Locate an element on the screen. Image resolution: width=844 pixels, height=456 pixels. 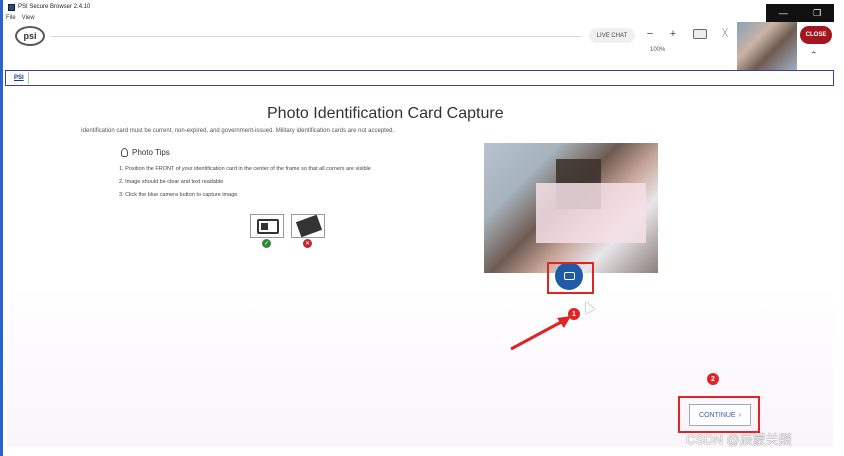
collapse-icon: ⌃ is located at coordinates (814, 55).